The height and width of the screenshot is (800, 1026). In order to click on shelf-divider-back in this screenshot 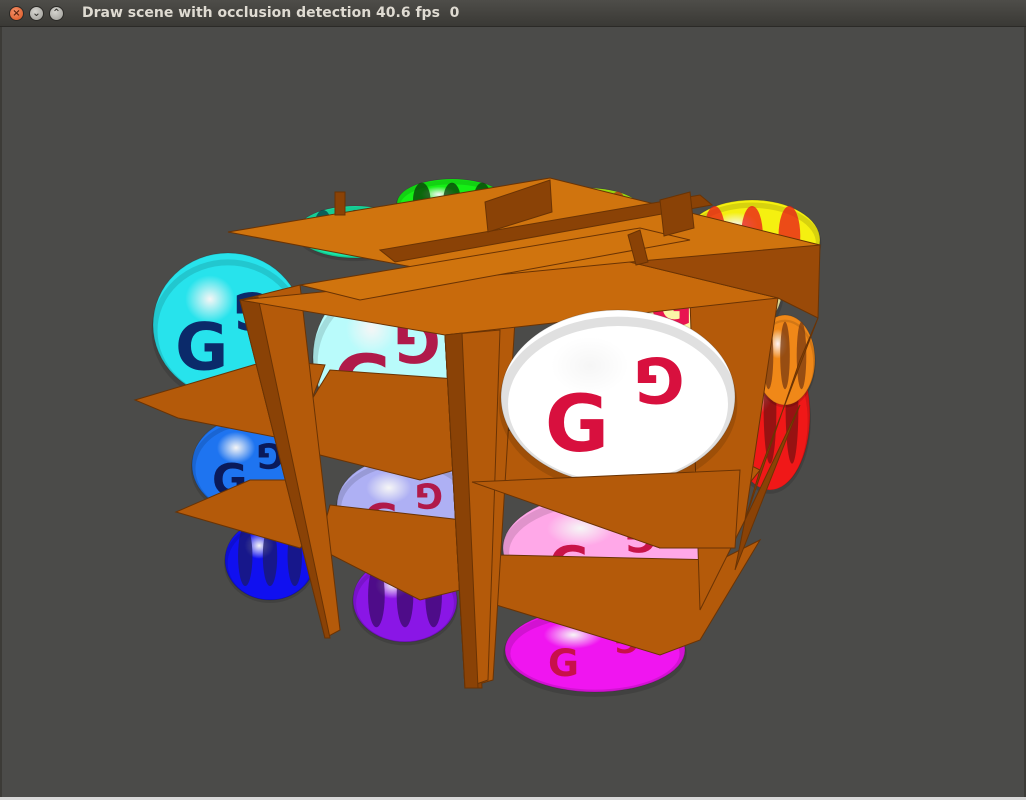, I will do `click(340, 203)`.